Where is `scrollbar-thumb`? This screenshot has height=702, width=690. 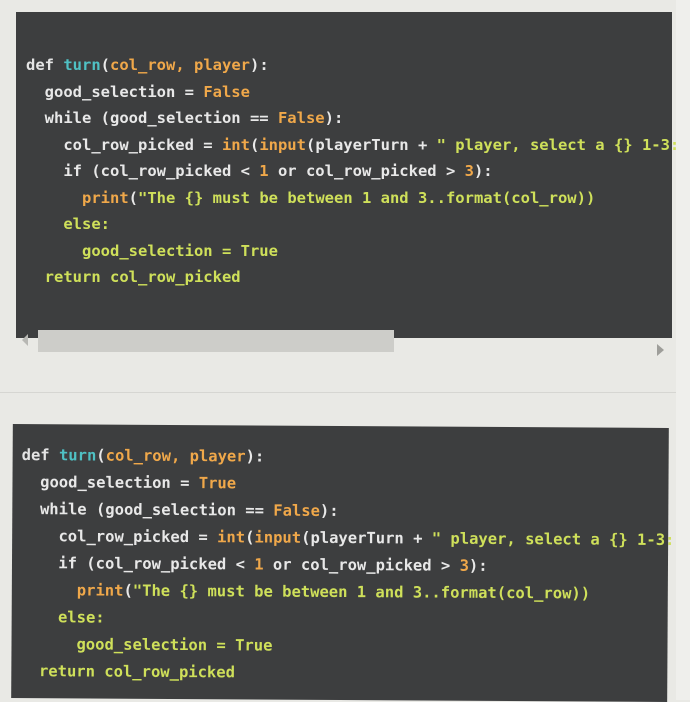
scrollbar-thumb is located at coordinates (216, 341).